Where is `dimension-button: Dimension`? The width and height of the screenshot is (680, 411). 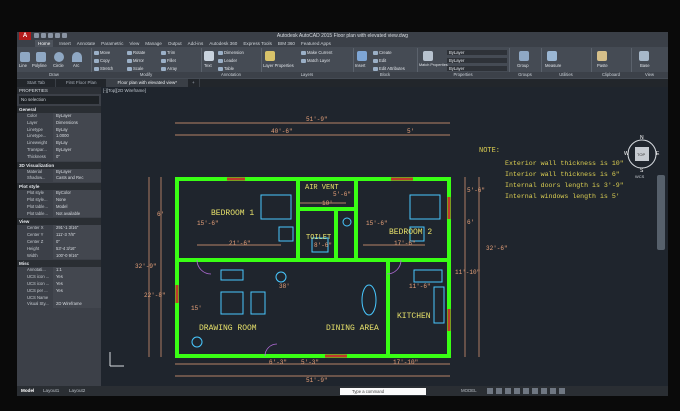 dimension-button: Dimension is located at coordinates (231, 52).